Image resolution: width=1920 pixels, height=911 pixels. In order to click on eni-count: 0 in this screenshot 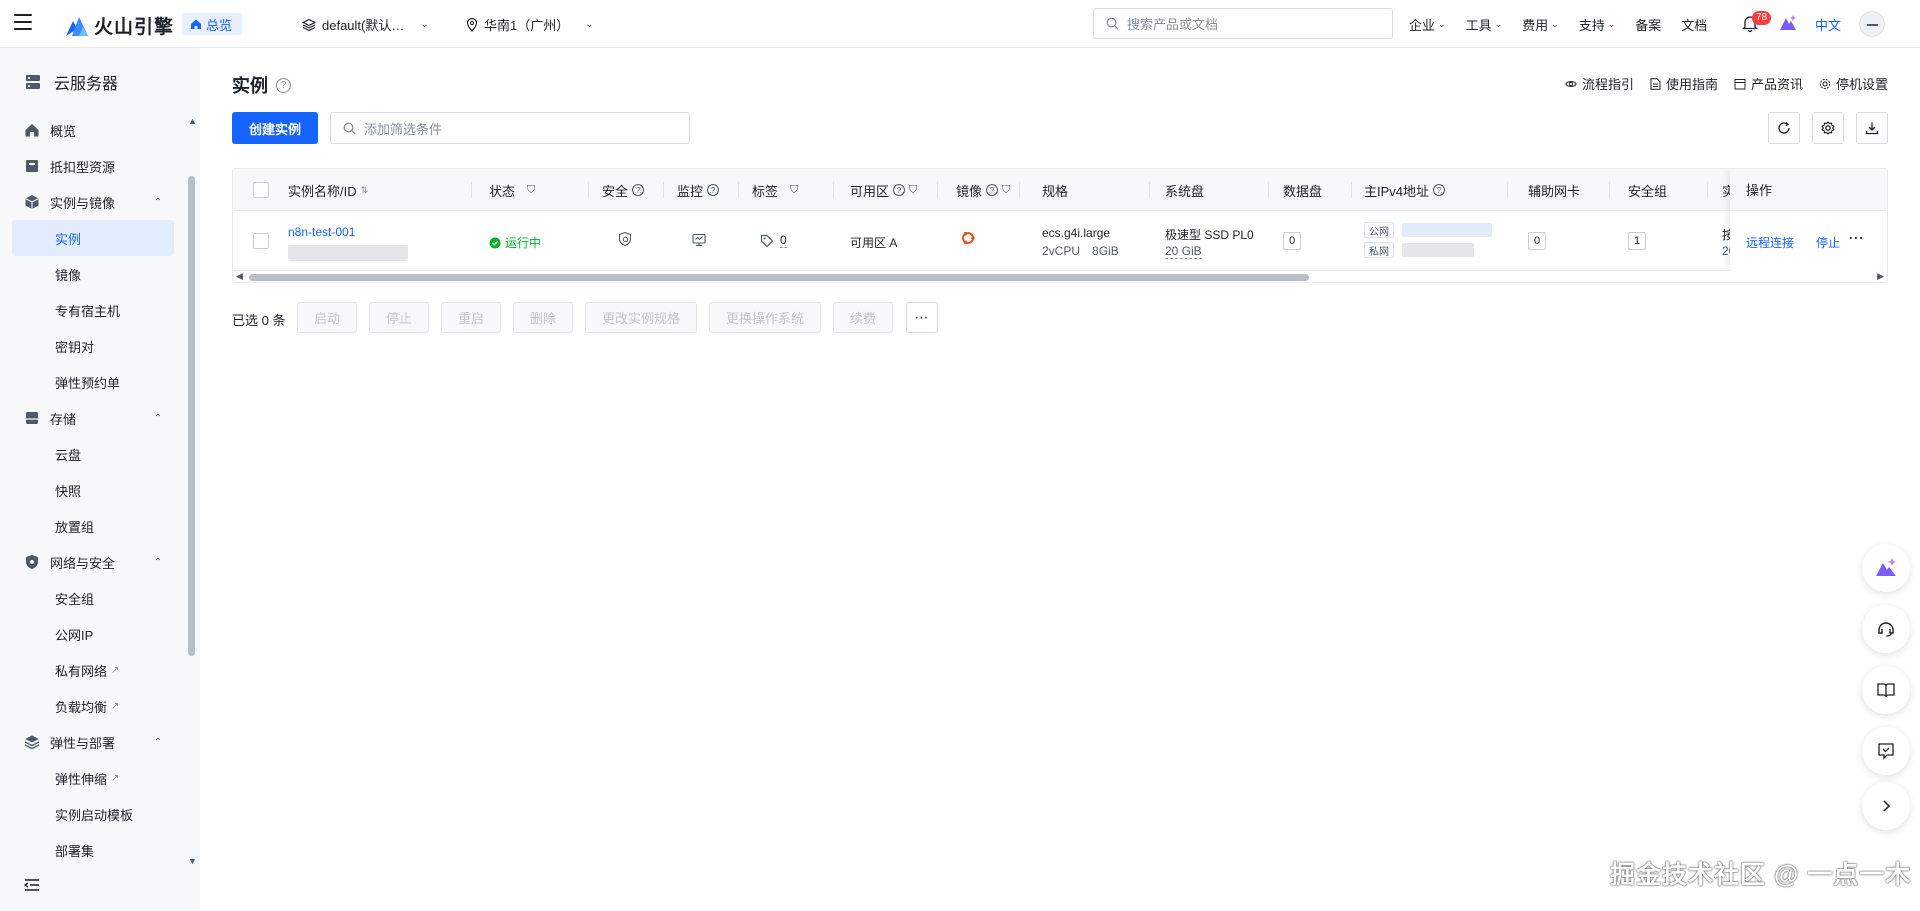, I will do `click(1537, 241)`.